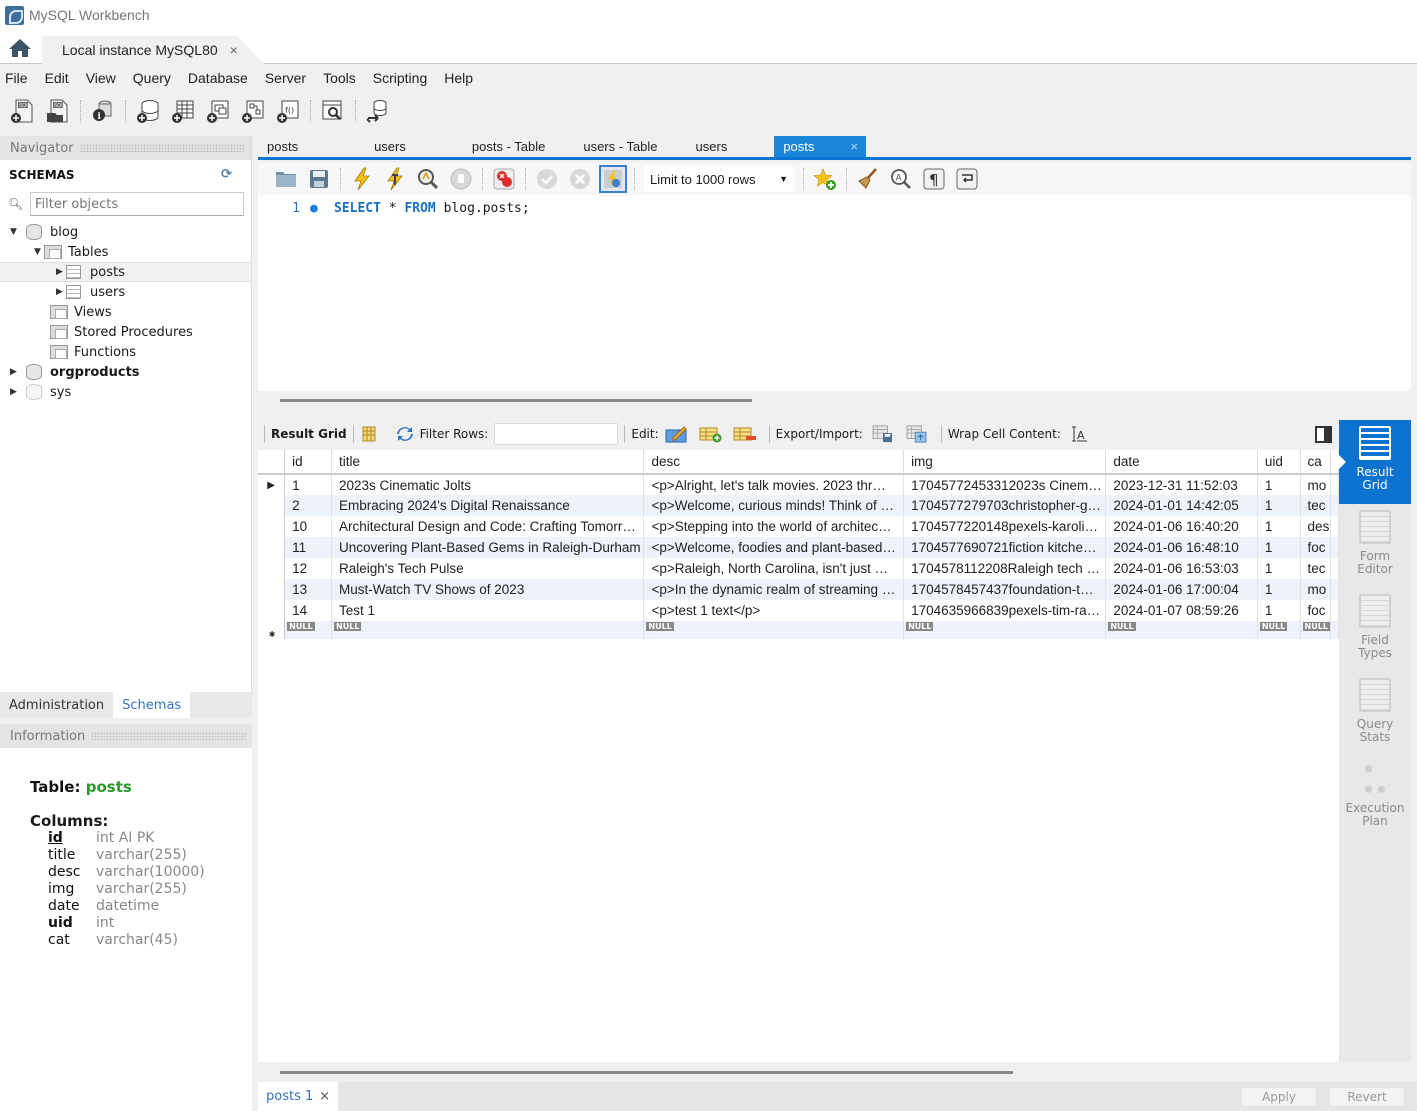 This screenshot has height=1111, width=1417. Describe the element at coordinates (1181, 630) in the screenshot. I see `new-cell-date: NULL` at that location.